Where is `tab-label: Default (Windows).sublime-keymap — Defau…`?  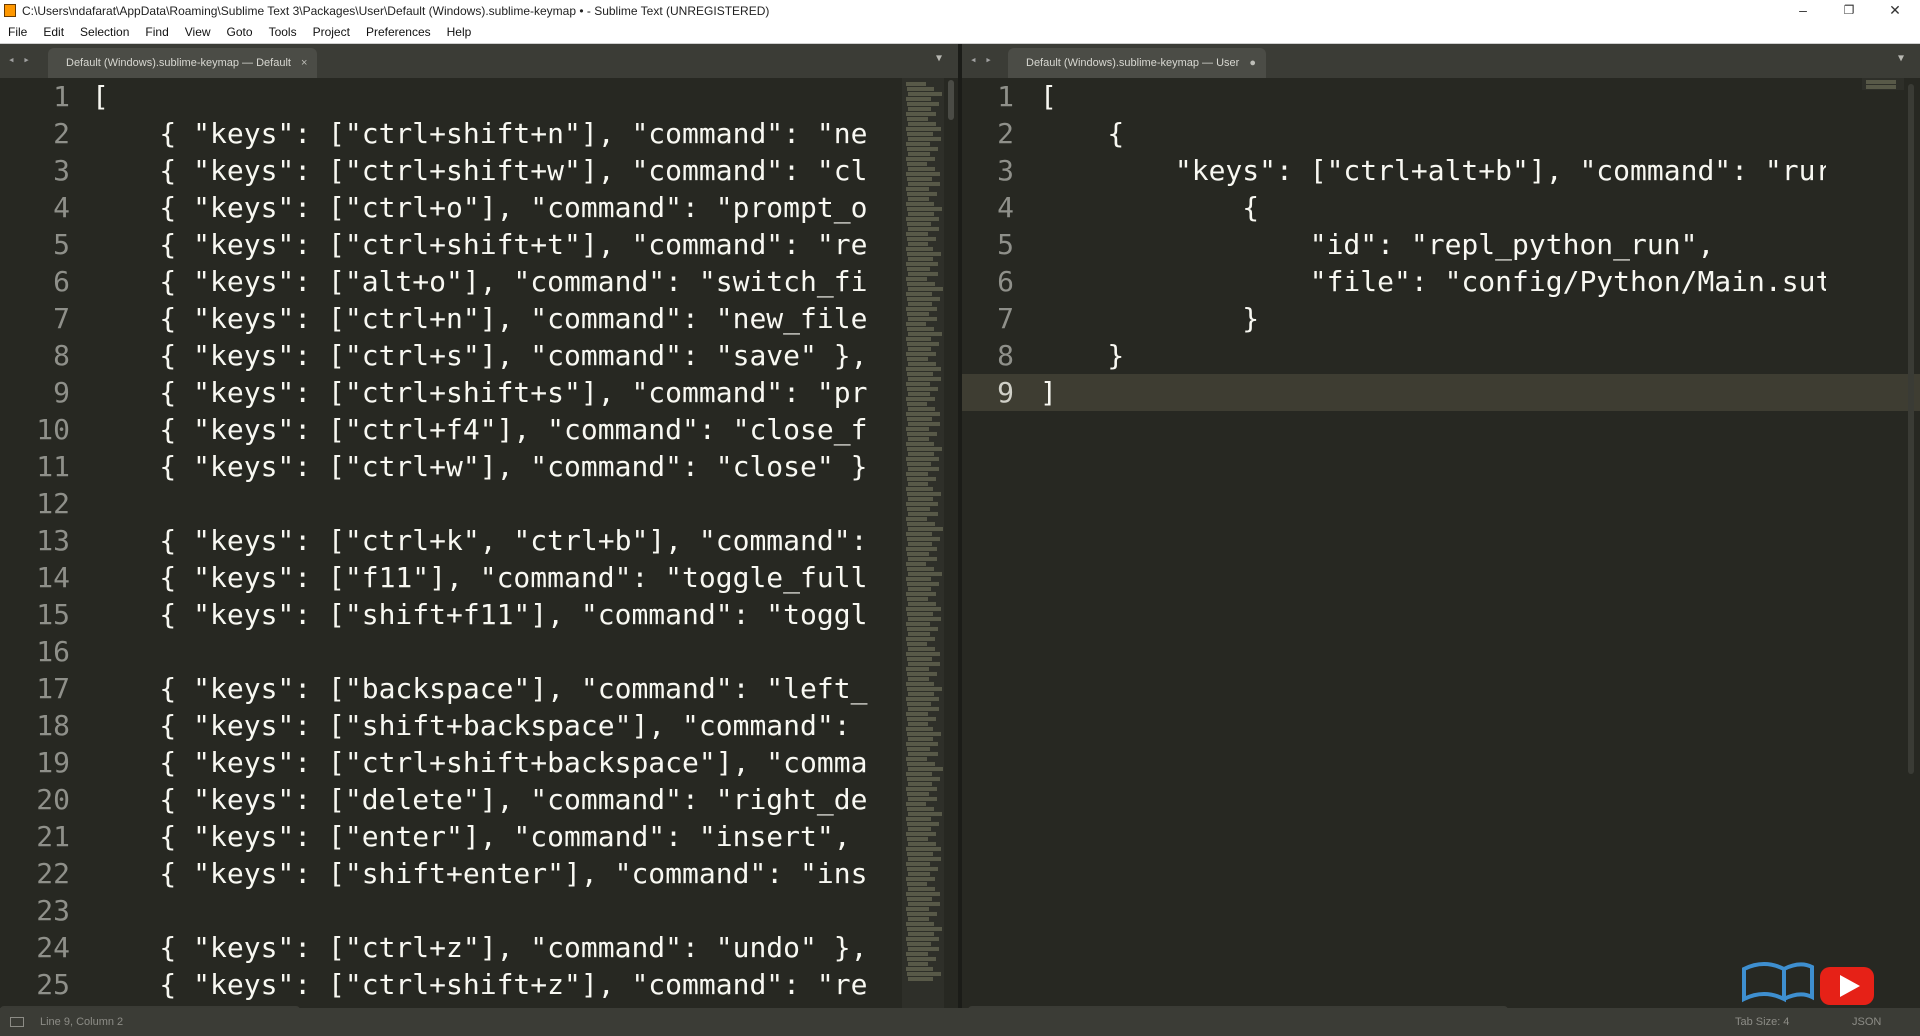 tab-label: Default (Windows).sublime-keymap — Defau… is located at coordinates (178, 63).